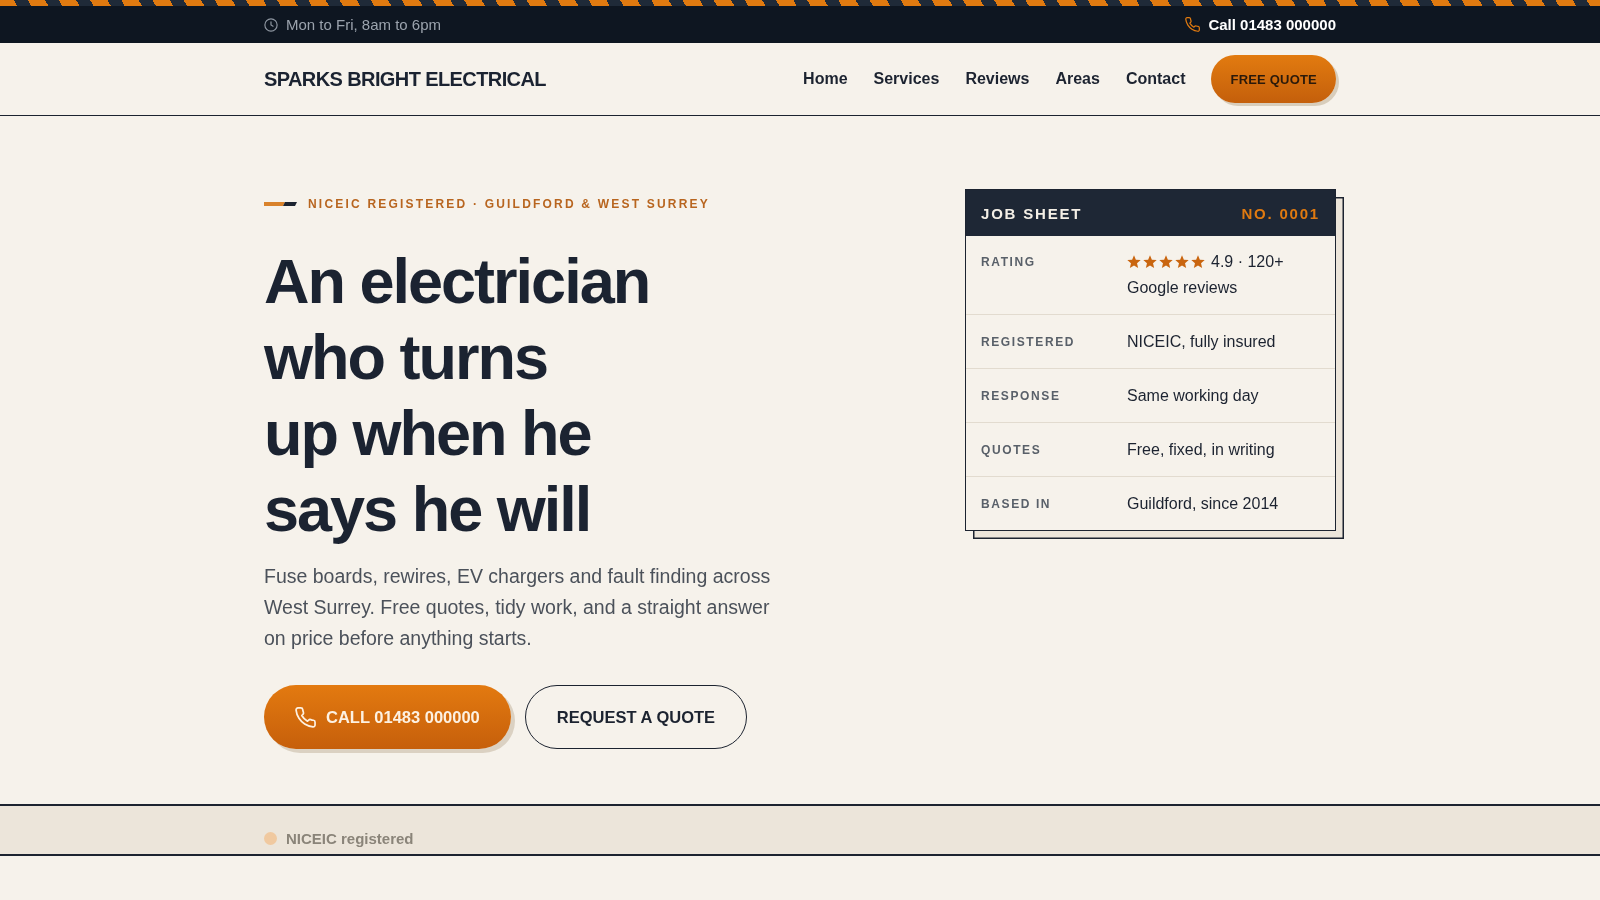  Describe the element at coordinates (1280, 213) in the screenshot. I see `sheet-number: NO. 0001` at that location.